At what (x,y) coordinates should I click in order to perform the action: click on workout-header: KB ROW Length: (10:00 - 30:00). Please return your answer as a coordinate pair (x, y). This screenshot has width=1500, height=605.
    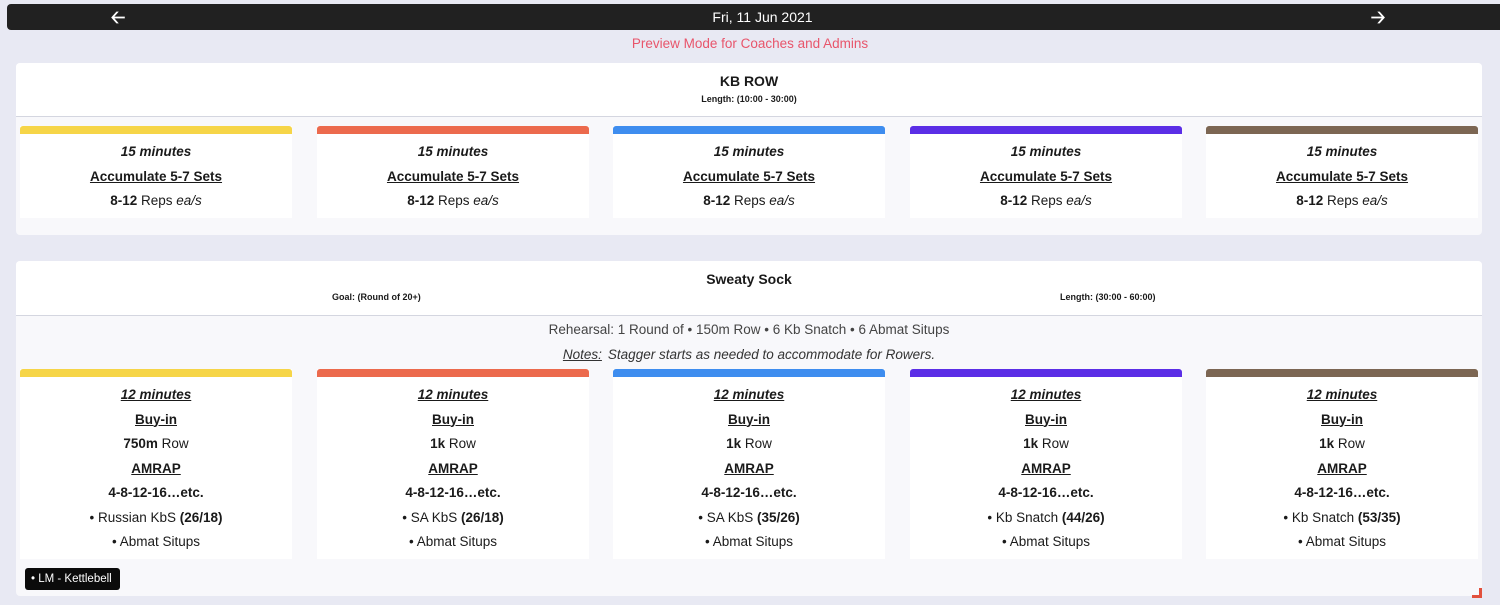
    Looking at the image, I should click on (749, 90).